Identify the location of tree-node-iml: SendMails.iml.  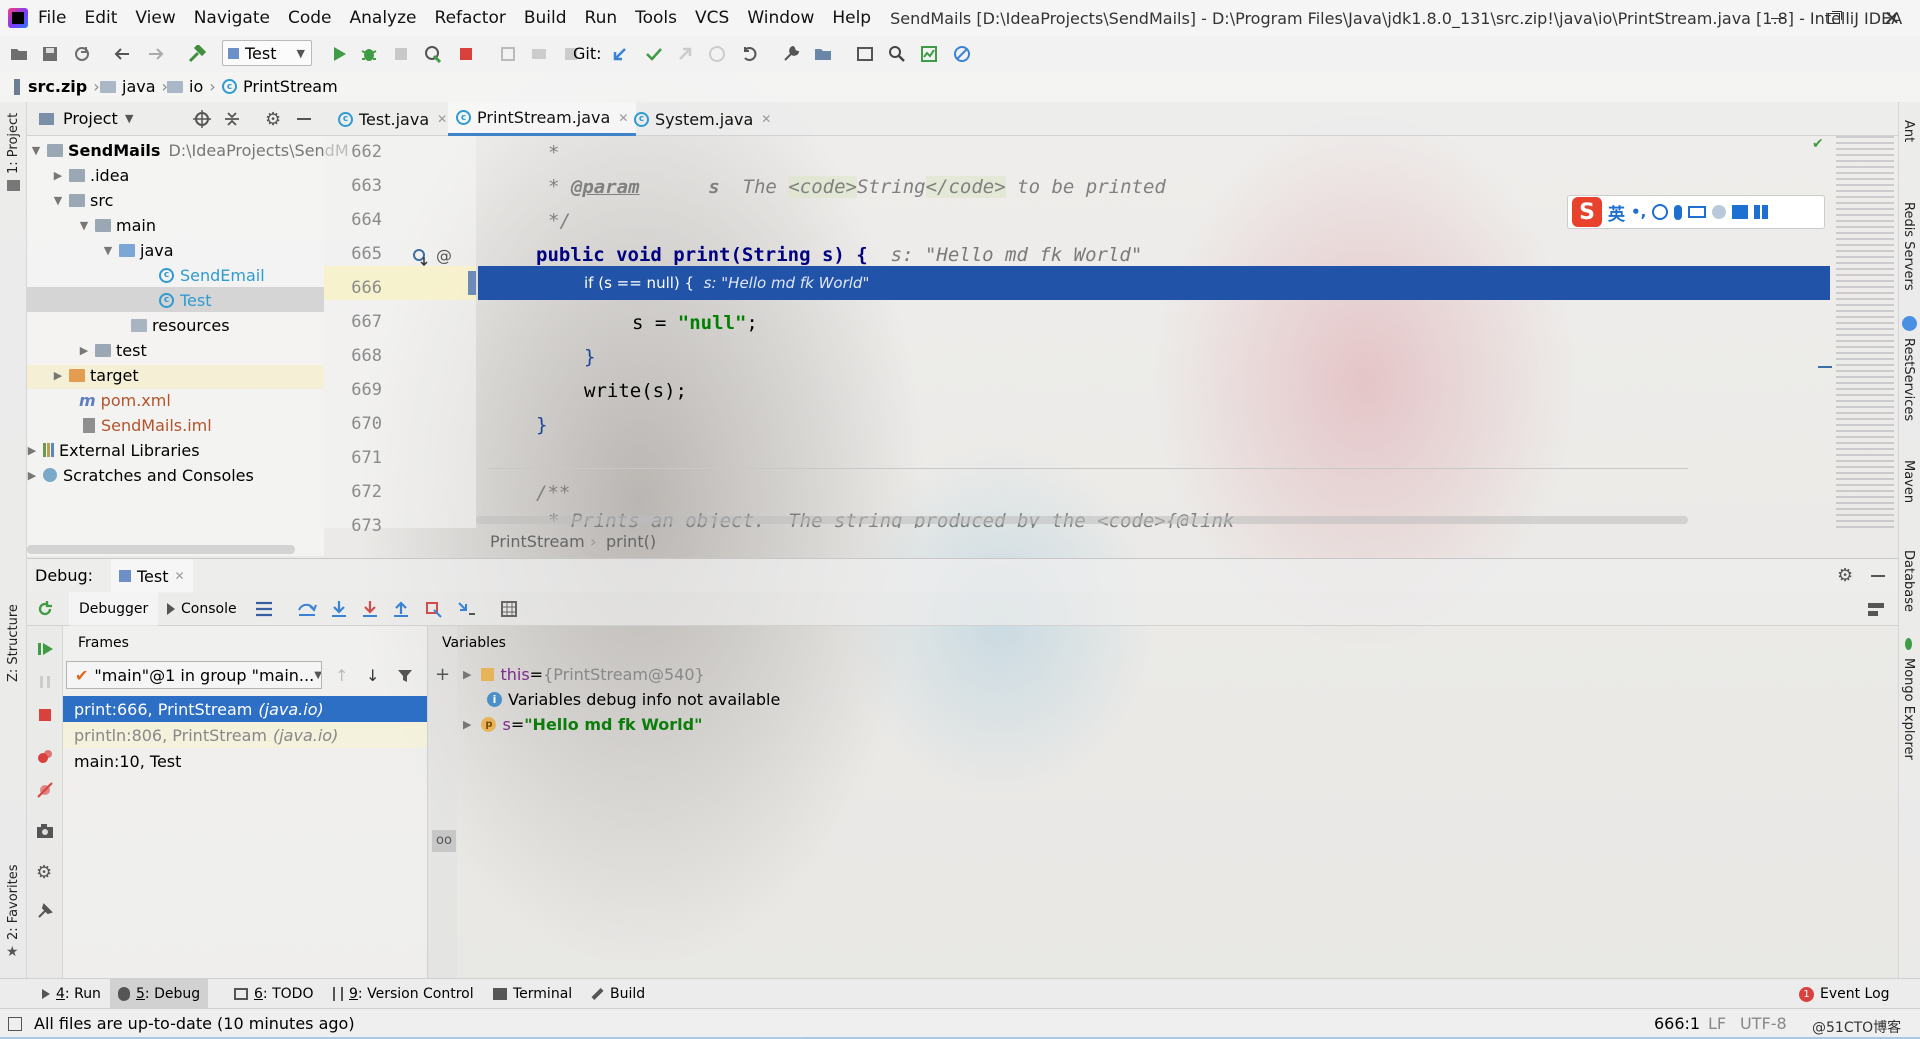
(147, 425).